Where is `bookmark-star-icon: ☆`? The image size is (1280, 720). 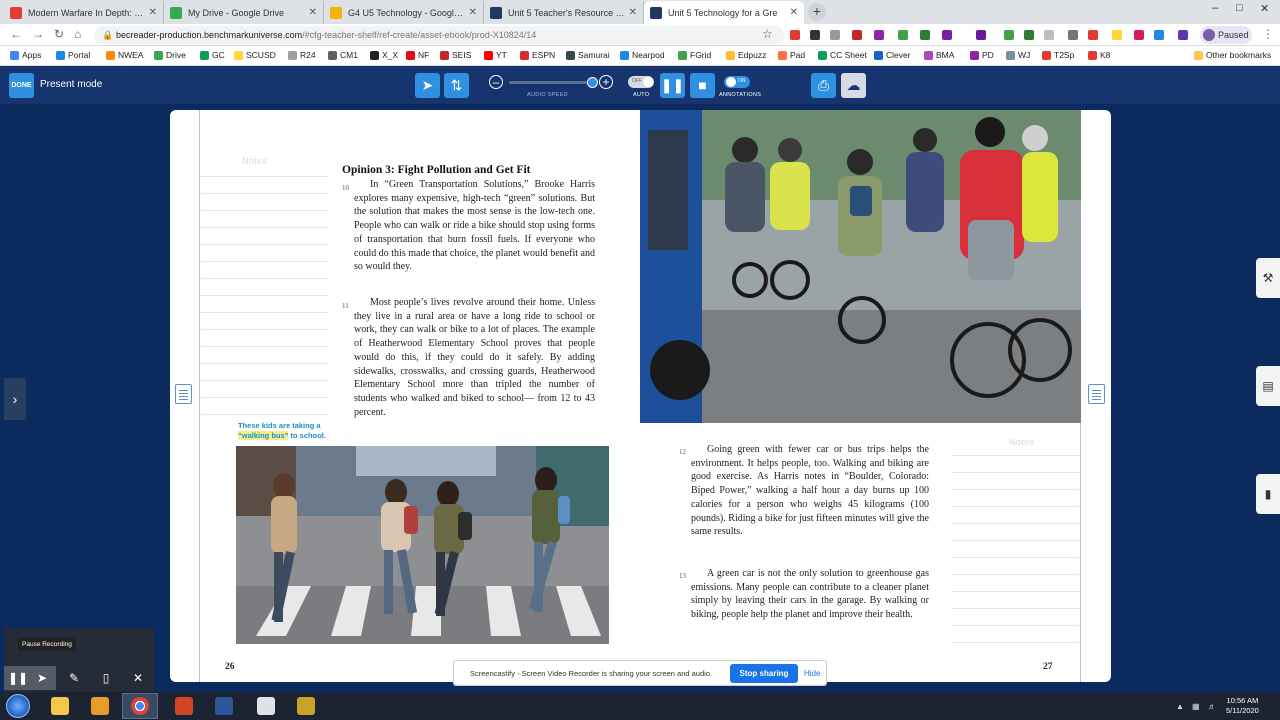 bookmark-star-icon: ☆ is located at coordinates (767, 34).